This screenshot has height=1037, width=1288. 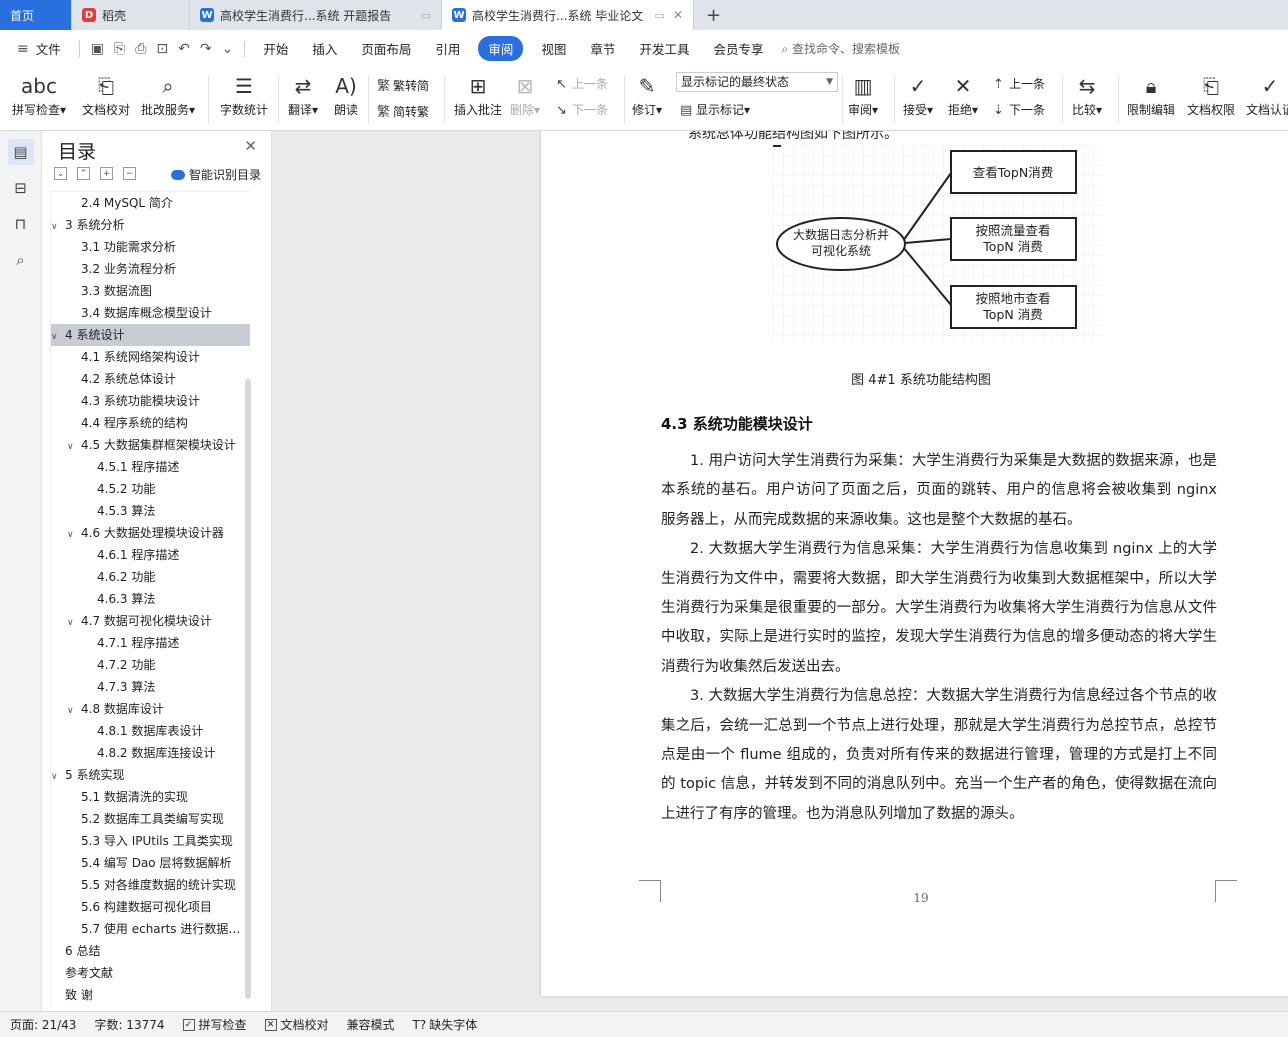 What do you see at coordinates (150, 225) in the screenshot?
I see `toc-item: ∨ 3 系统分析` at bounding box center [150, 225].